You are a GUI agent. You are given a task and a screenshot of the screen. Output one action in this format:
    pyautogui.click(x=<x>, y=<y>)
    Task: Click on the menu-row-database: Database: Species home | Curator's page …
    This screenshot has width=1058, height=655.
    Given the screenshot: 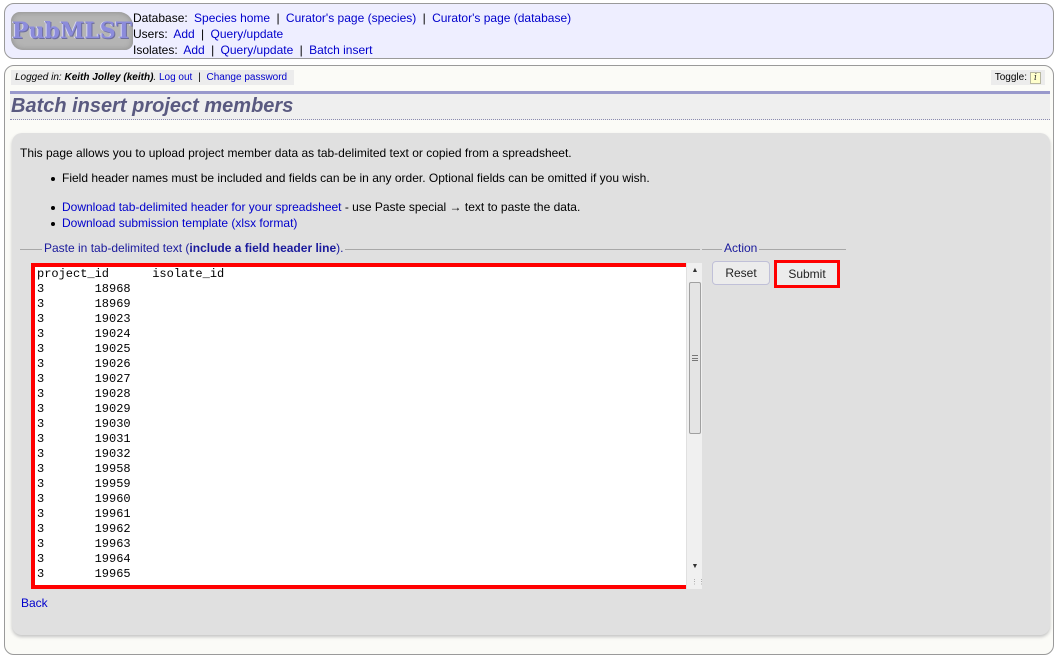 What is the action you would take?
    pyautogui.click(x=353, y=18)
    